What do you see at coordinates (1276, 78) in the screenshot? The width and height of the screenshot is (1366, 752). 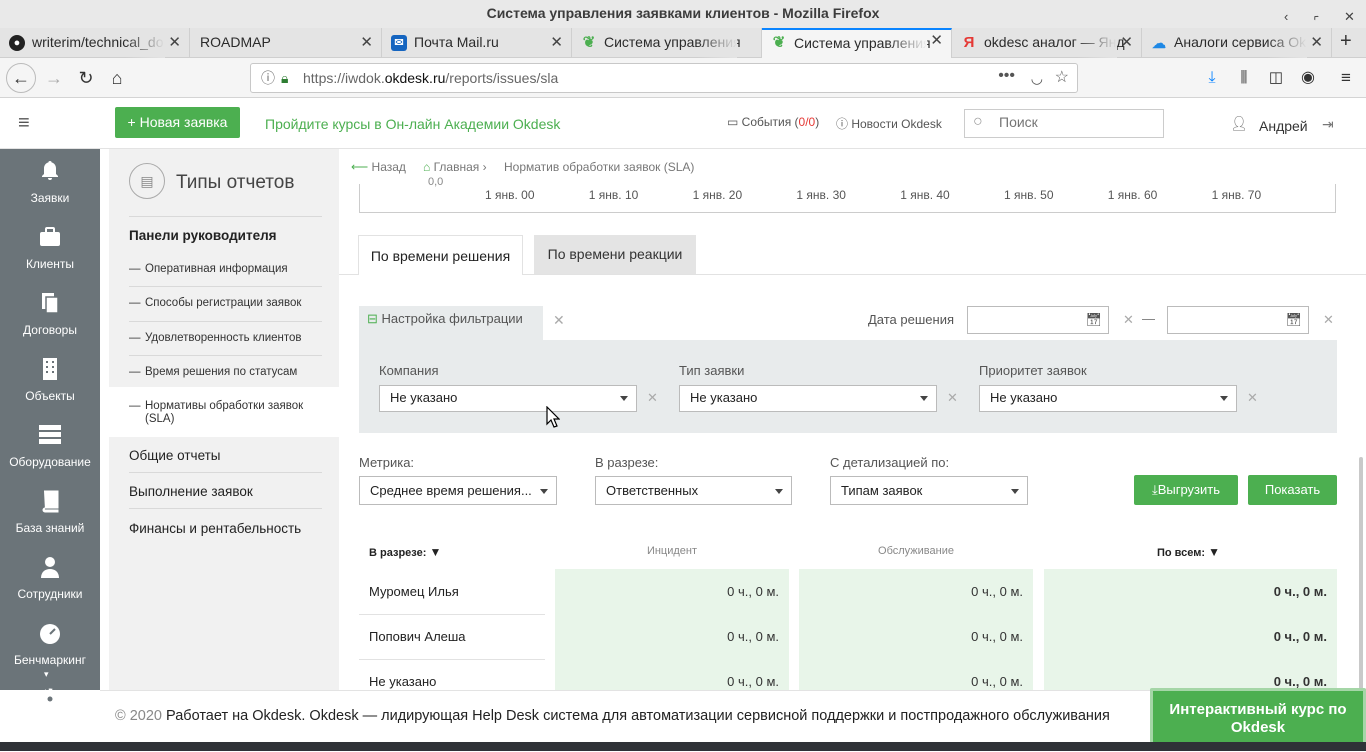 I see `sidebar-toggle-icon: ◫` at bounding box center [1276, 78].